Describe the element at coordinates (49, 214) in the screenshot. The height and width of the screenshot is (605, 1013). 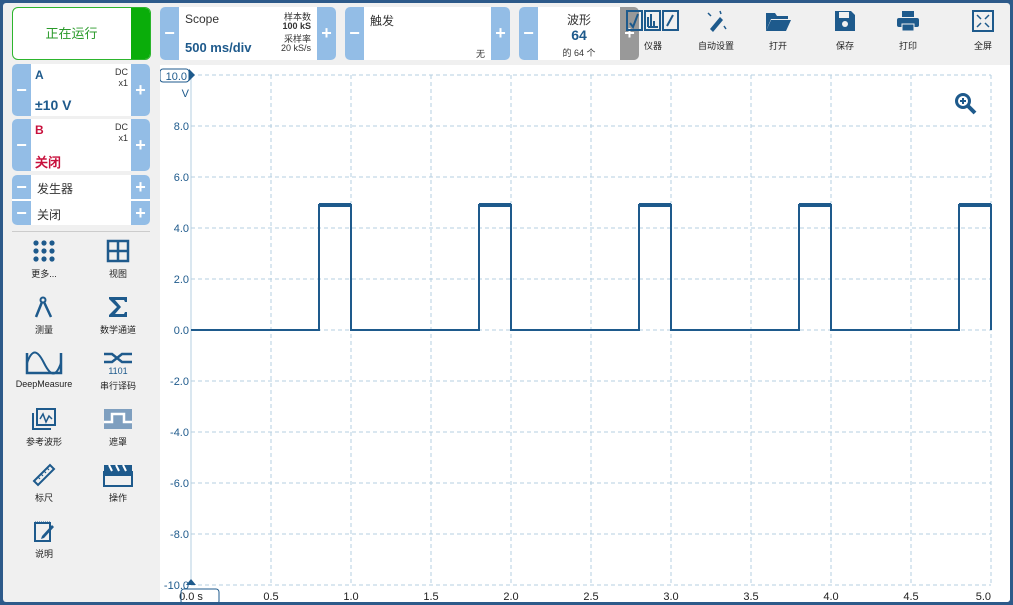
I see `generator-state: 关闭` at that location.